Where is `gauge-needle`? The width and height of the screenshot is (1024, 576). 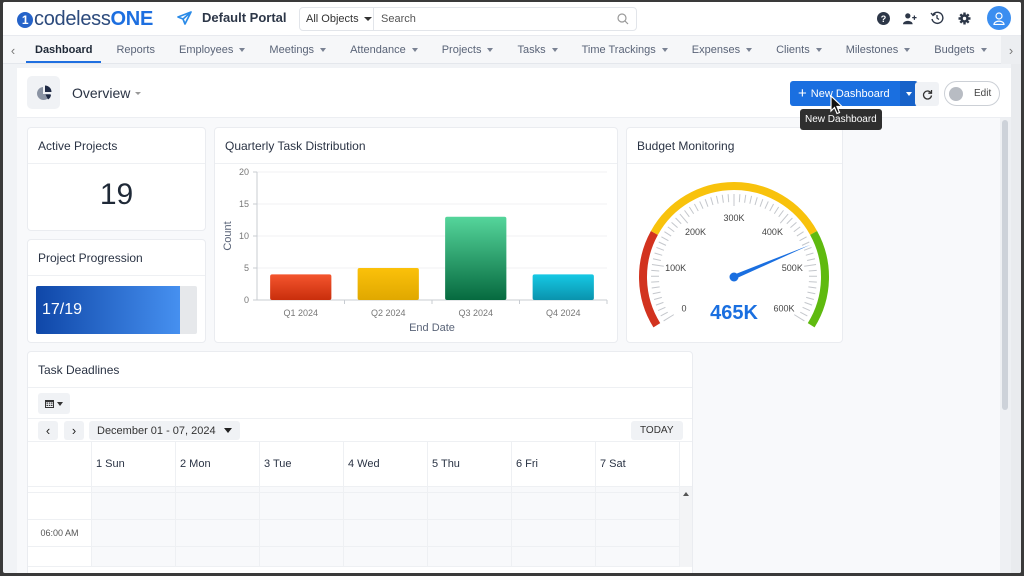
gauge-needle is located at coordinates (772, 262).